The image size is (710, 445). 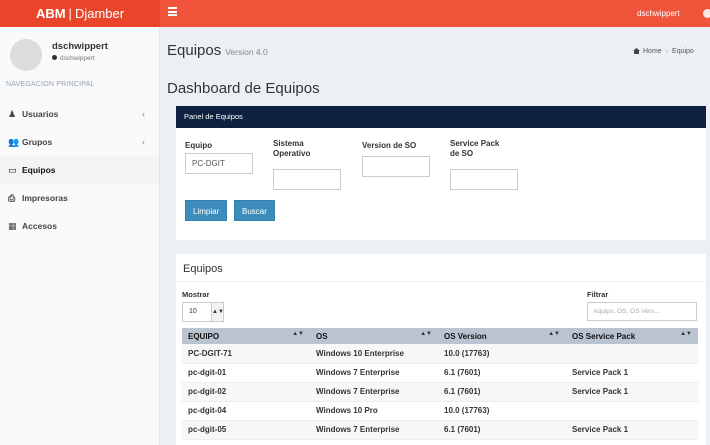 What do you see at coordinates (217, 312) in the screenshot?
I see `select-arrows-icon: ▲▼` at bounding box center [217, 312].